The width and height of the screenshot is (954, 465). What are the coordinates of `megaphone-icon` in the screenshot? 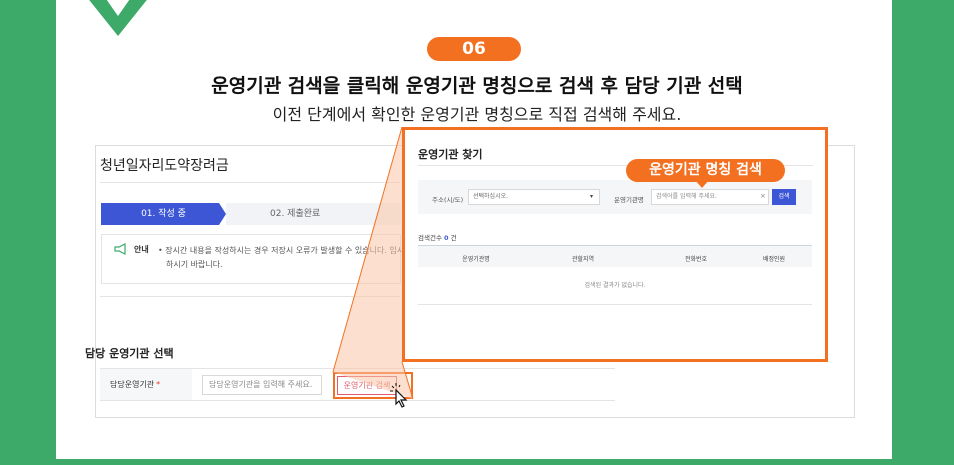 It's located at (120, 249).